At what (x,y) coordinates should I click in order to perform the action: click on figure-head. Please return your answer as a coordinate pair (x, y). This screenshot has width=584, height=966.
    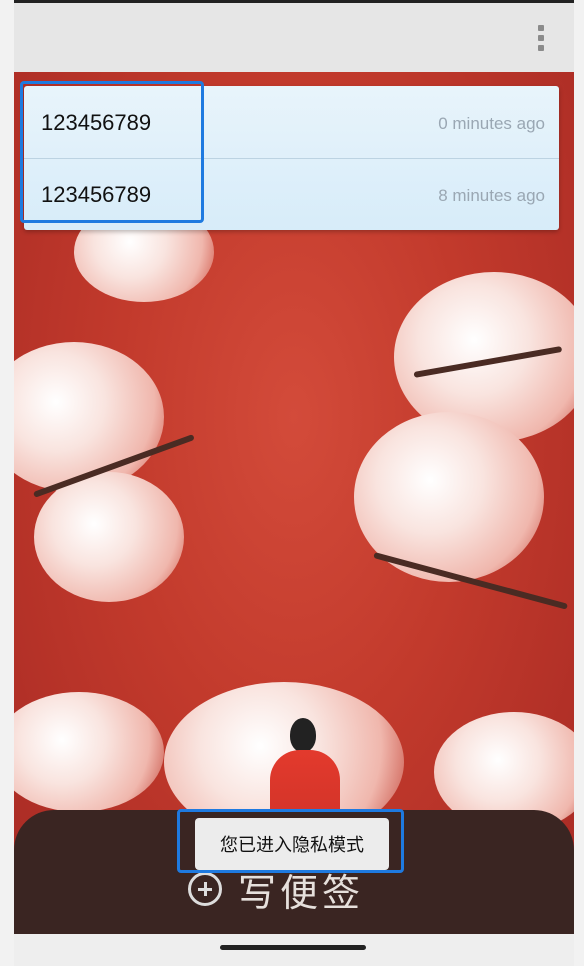
    Looking at the image, I should click on (303, 735).